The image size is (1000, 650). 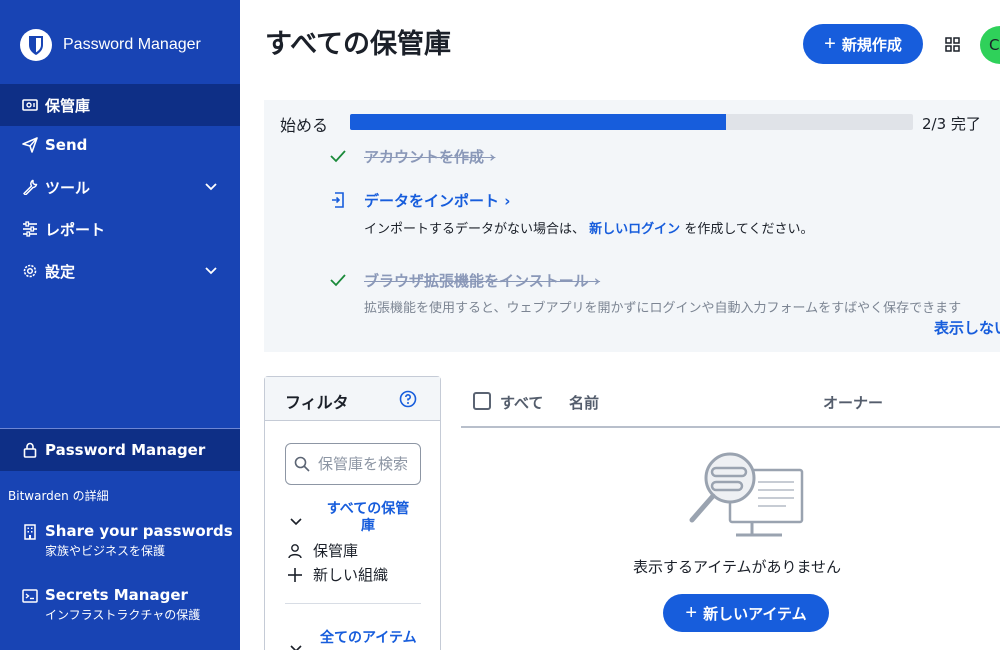 I want to click on column-name: 名前, so click(x=584, y=402).